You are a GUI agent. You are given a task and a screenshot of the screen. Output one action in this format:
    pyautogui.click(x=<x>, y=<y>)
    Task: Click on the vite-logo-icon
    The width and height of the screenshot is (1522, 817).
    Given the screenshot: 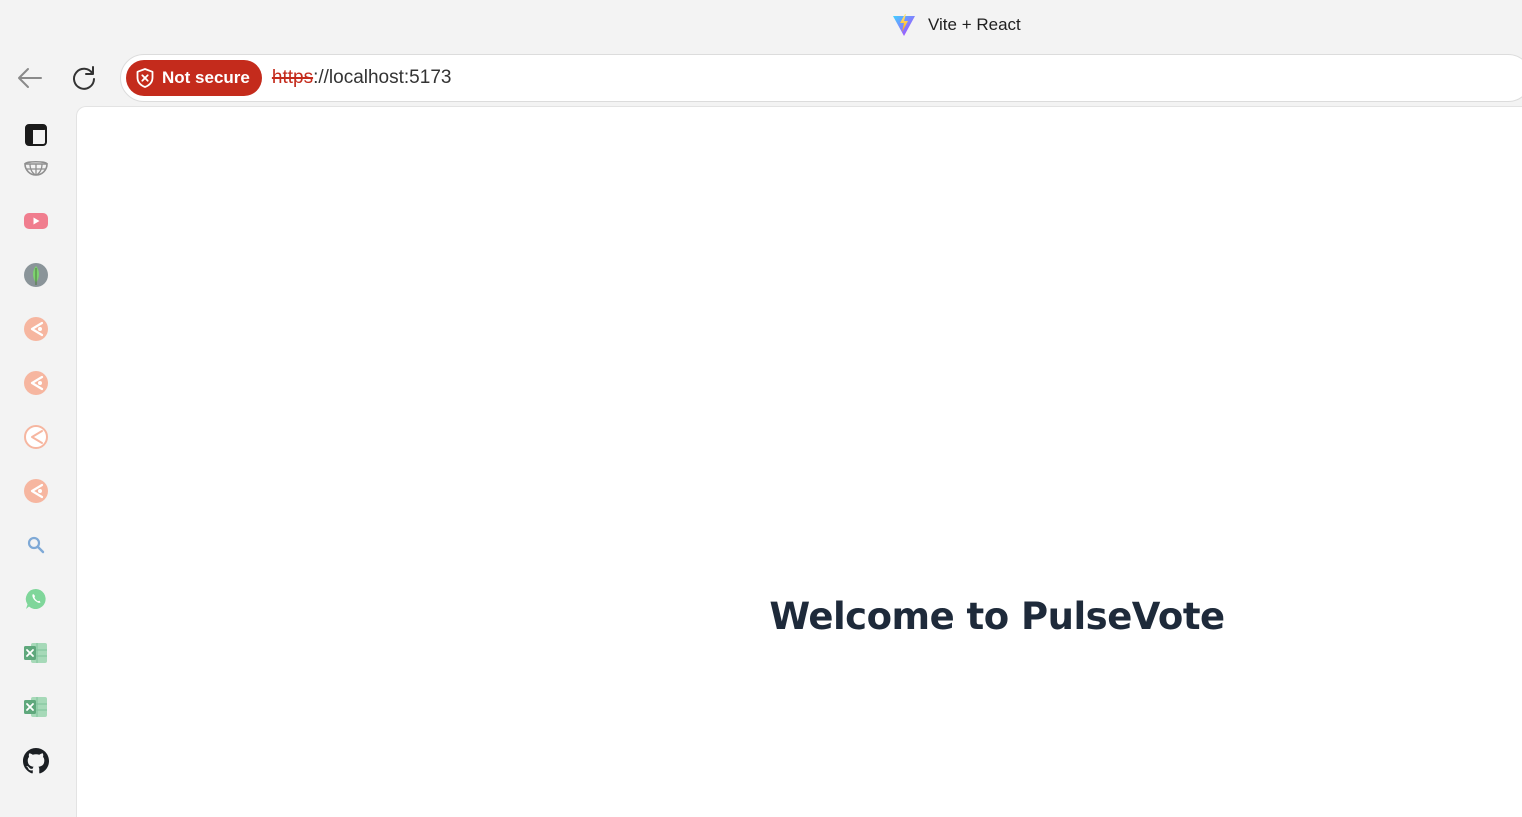 What is the action you would take?
    pyautogui.click(x=904, y=25)
    